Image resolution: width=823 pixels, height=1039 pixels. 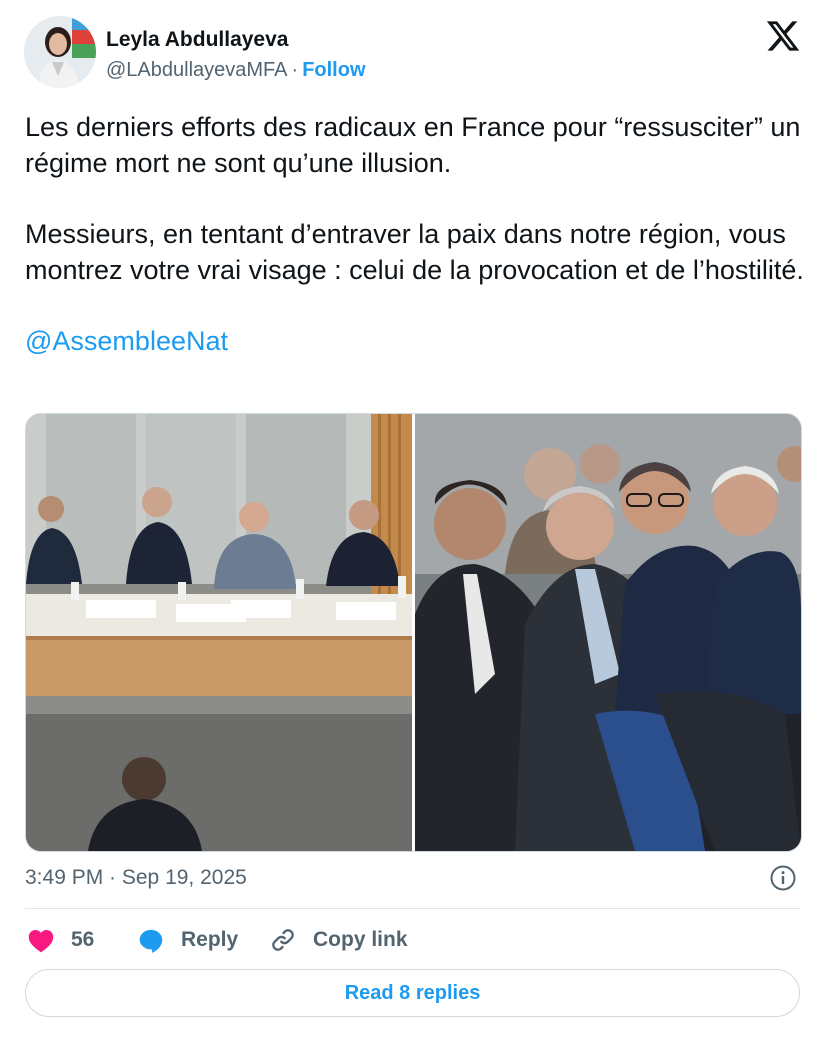 What do you see at coordinates (333, 70) in the screenshot?
I see `follow-button: Follow` at bounding box center [333, 70].